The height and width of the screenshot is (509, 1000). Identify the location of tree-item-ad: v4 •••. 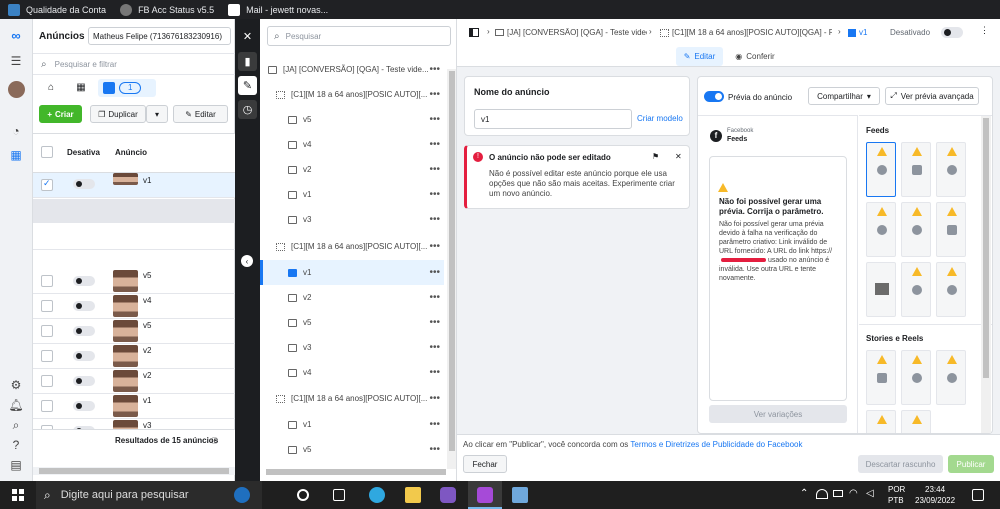
(352, 372).